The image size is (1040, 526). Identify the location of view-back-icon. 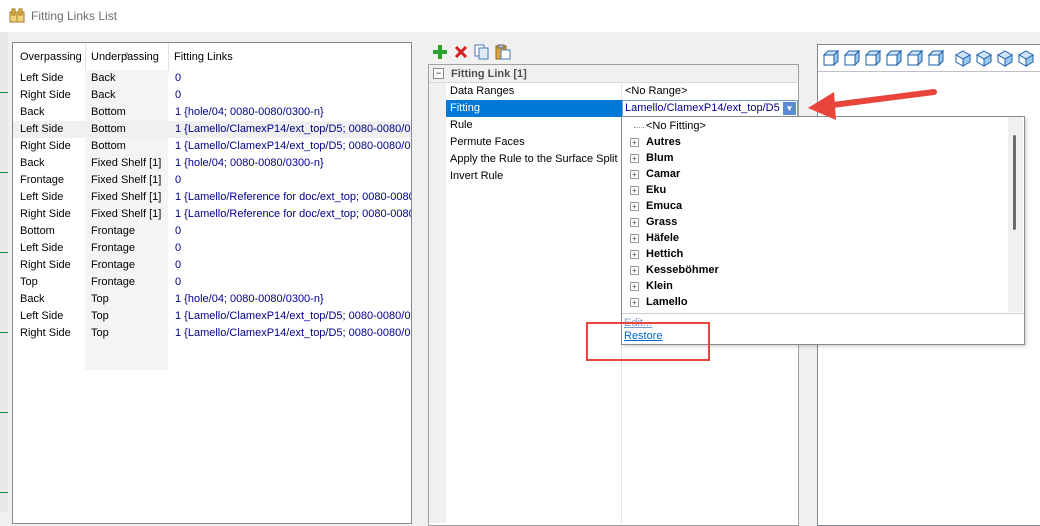
(852, 58).